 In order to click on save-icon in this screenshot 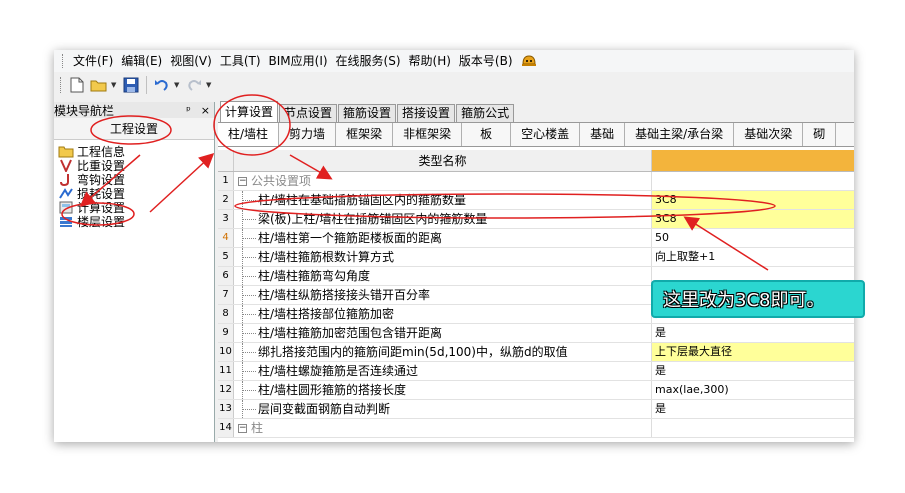, I will do `click(131, 85)`.